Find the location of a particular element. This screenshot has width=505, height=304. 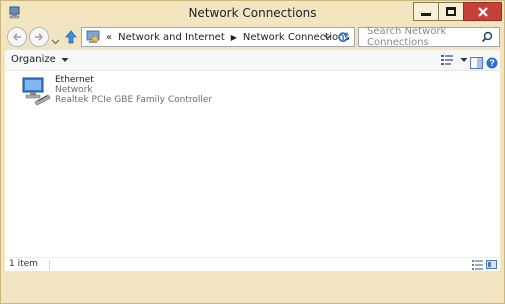

details-view-button is located at coordinates (477, 266).